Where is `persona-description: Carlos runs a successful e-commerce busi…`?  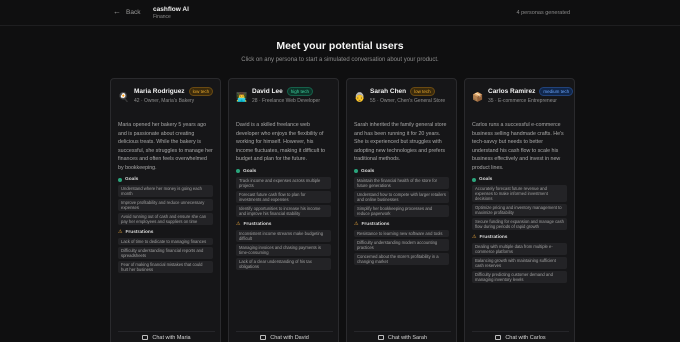
persona-description: Carlos runs a successful e-commerce busi… is located at coordinates (518, 146).